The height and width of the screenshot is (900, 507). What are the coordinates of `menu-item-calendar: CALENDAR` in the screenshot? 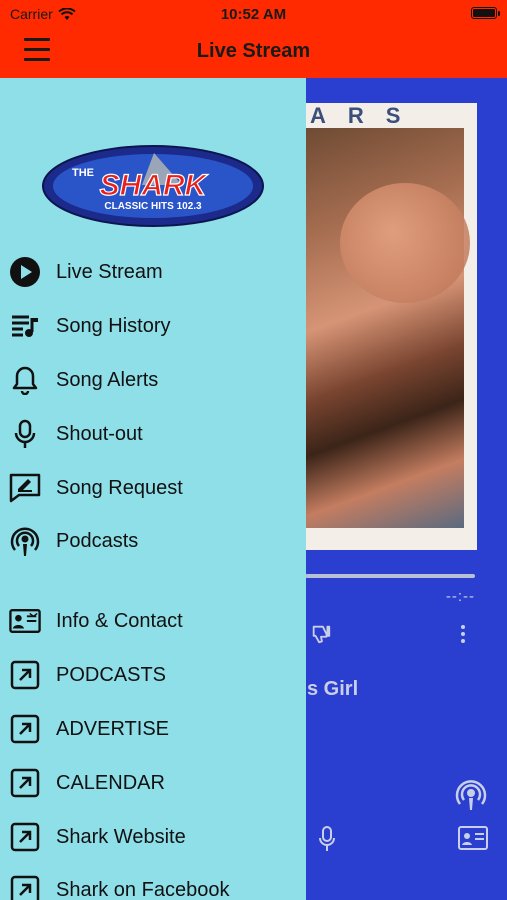 It's located at (153, 783).